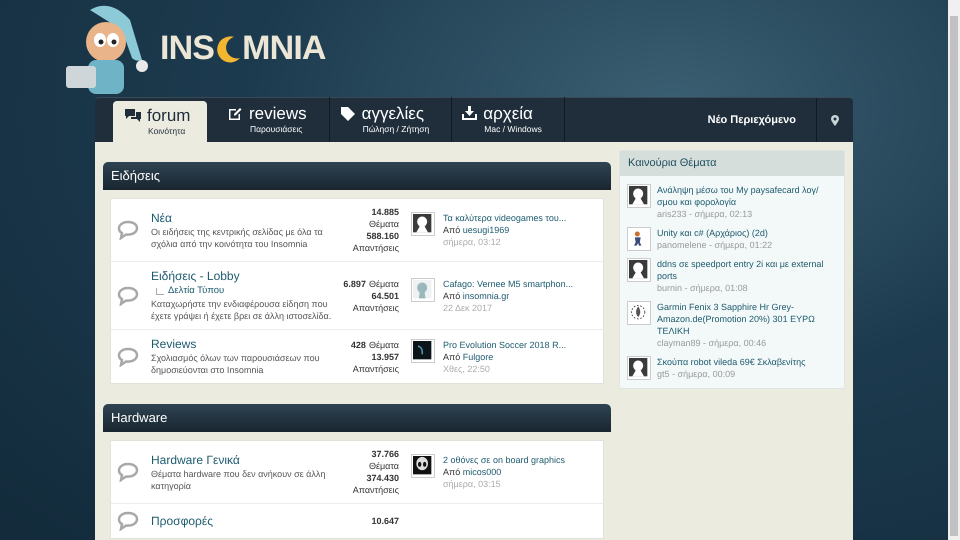 This screenshot has width=960, height=540. Describe the element at coordinates (954, 270) in the screenshot. I see `scrollbar` at that location.